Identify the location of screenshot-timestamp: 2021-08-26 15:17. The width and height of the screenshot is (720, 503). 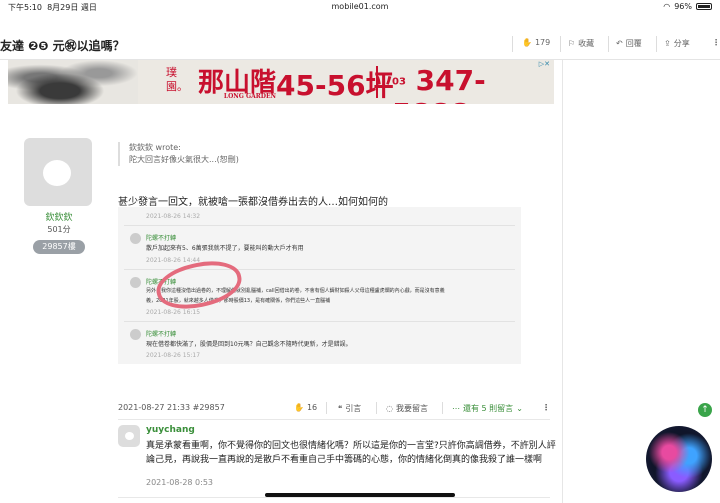
(173, 355).